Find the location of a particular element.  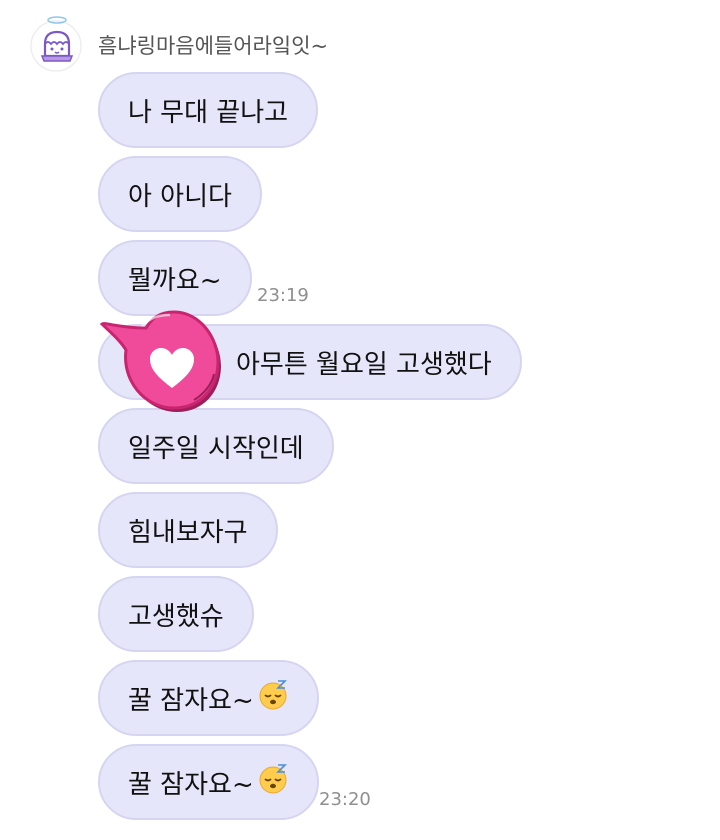

message-text: 일주일 시작인데 is located at coordinates (216, 448).